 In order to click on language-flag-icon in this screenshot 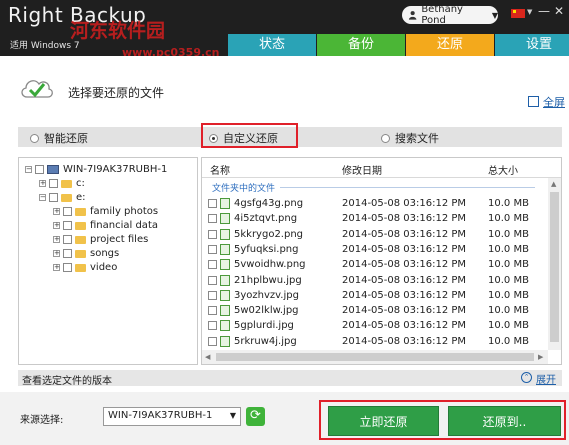, I will do `click(518, 13)`.